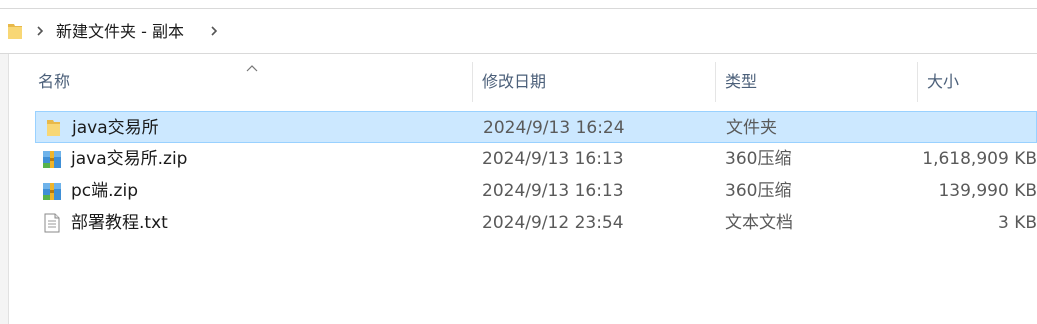 The height and width of the screenshot is (324, 1037). What do you see at coordinates (4, 189) in the screenshot?
I see `navigation-pane-edge` at bounding box center [4, 189].